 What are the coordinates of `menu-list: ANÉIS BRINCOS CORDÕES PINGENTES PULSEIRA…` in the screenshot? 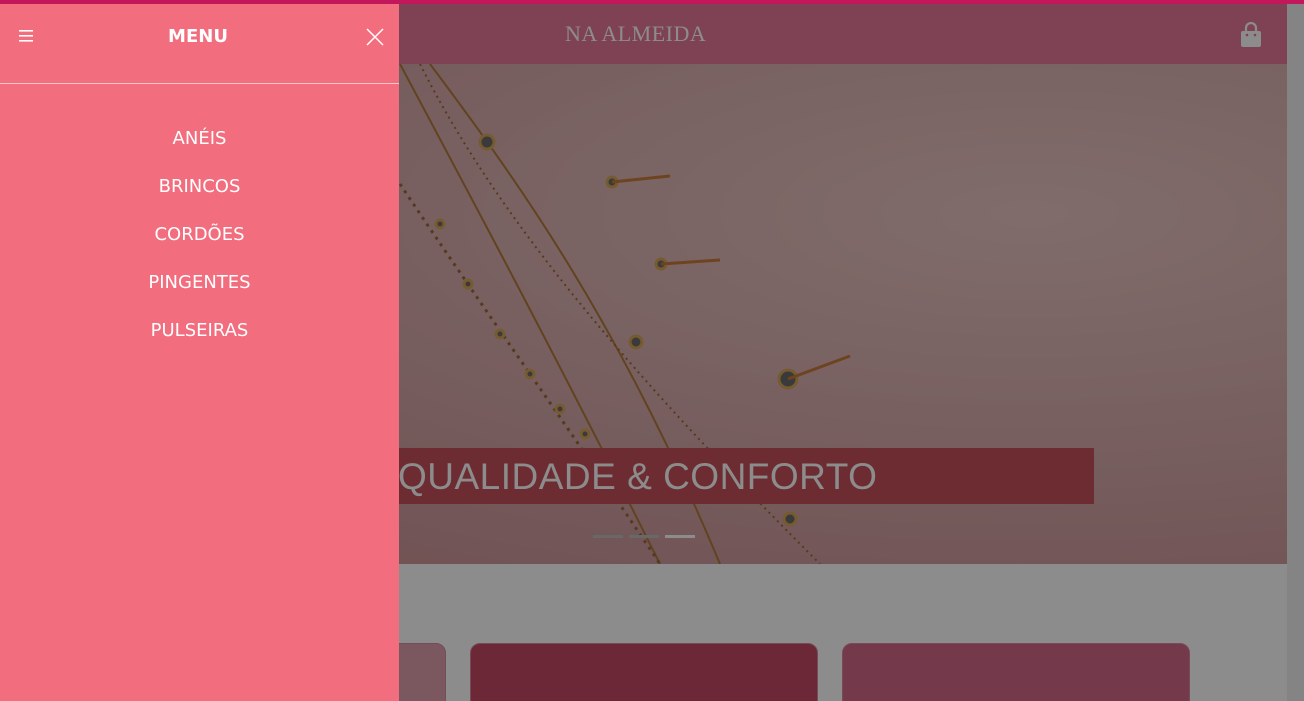 It's located at (199, 245).